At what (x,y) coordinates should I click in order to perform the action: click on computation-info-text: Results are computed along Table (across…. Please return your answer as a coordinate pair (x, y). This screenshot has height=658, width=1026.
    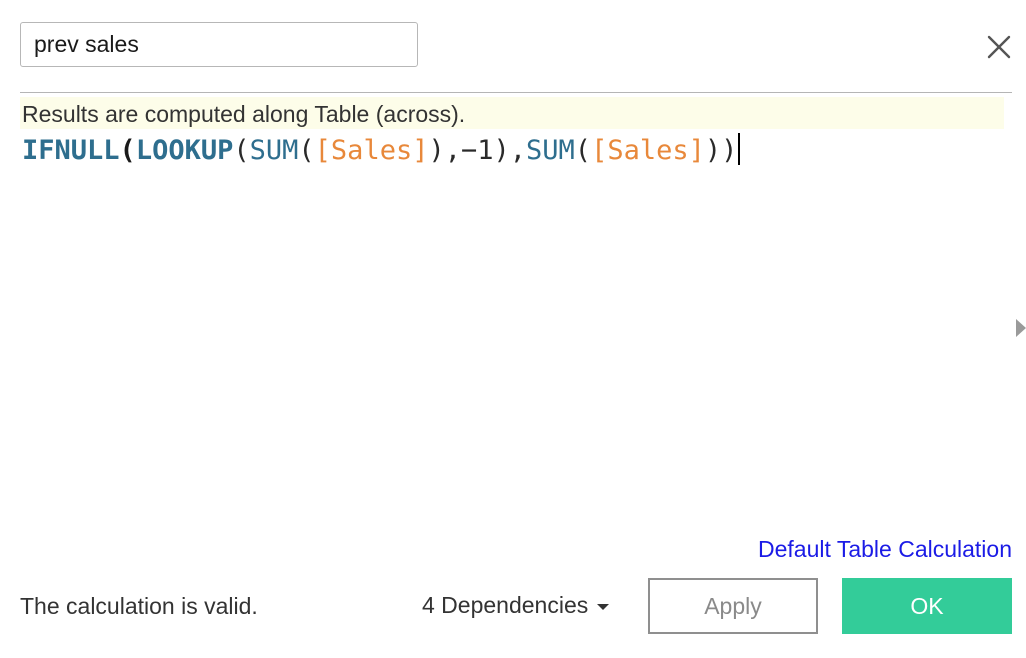
    Looking at the image, I should click on (244, 114).